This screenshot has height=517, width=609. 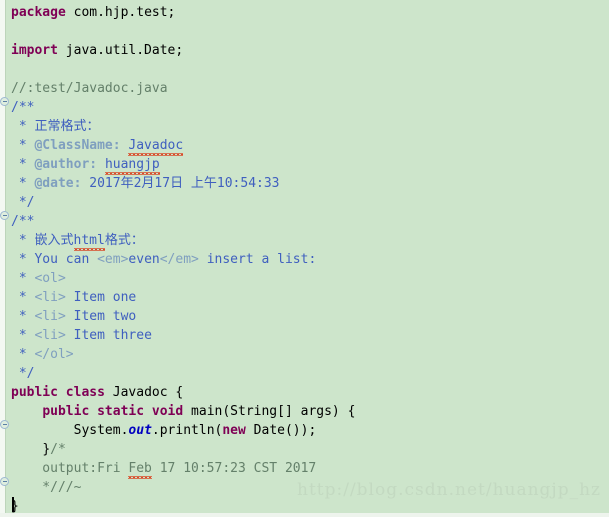 What do you see at coordinates (66, 164) in the screenshot?
I see `javadoc-tag-author: @author:` at bounding box center [66, 164].